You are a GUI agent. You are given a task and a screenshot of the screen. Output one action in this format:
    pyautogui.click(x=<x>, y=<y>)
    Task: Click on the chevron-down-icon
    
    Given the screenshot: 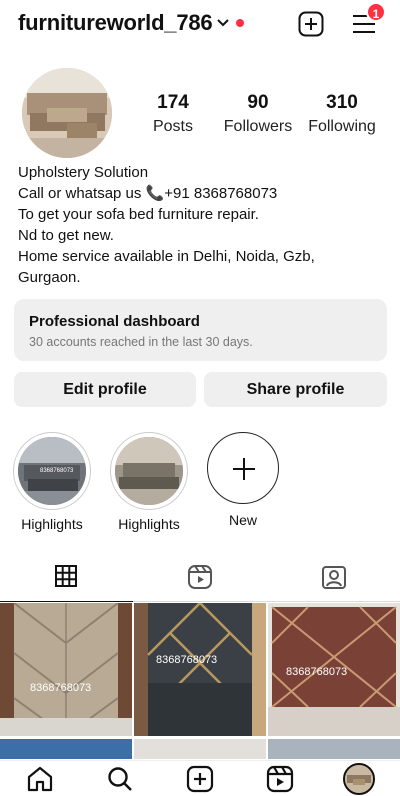 What is the action you would take?
    pyautogui.click(x=223, y=23)
    